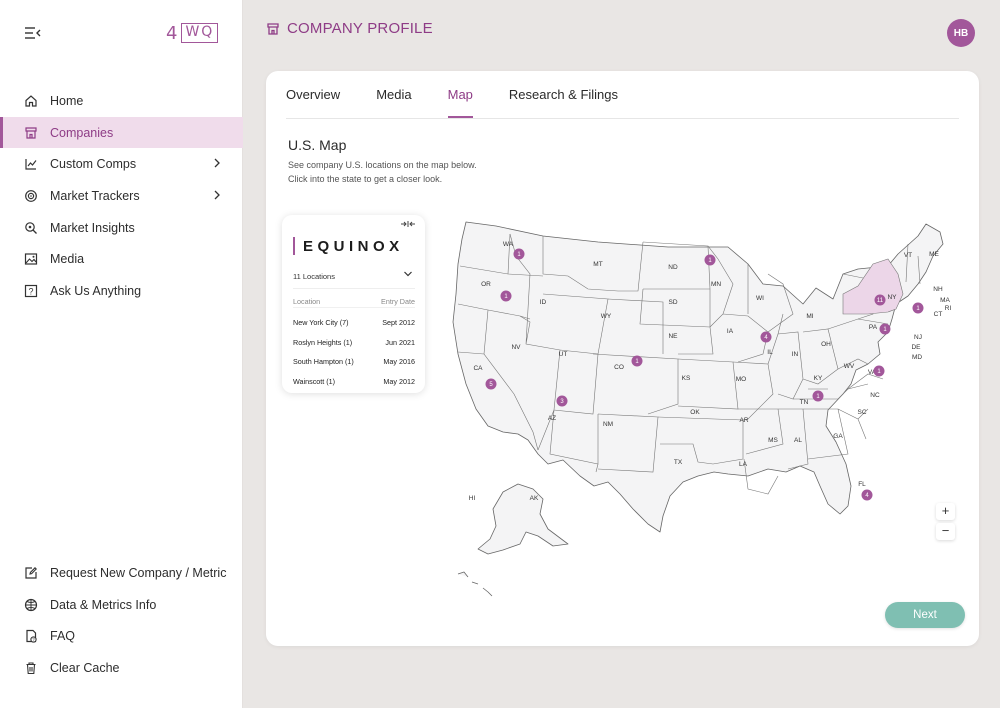 The width and height of the screenshot is (1000, 708). Describe the element at coordinates (138, 572) in the screenshot. I see `sidebar-item-label: Request New Company / Metric` at that location.